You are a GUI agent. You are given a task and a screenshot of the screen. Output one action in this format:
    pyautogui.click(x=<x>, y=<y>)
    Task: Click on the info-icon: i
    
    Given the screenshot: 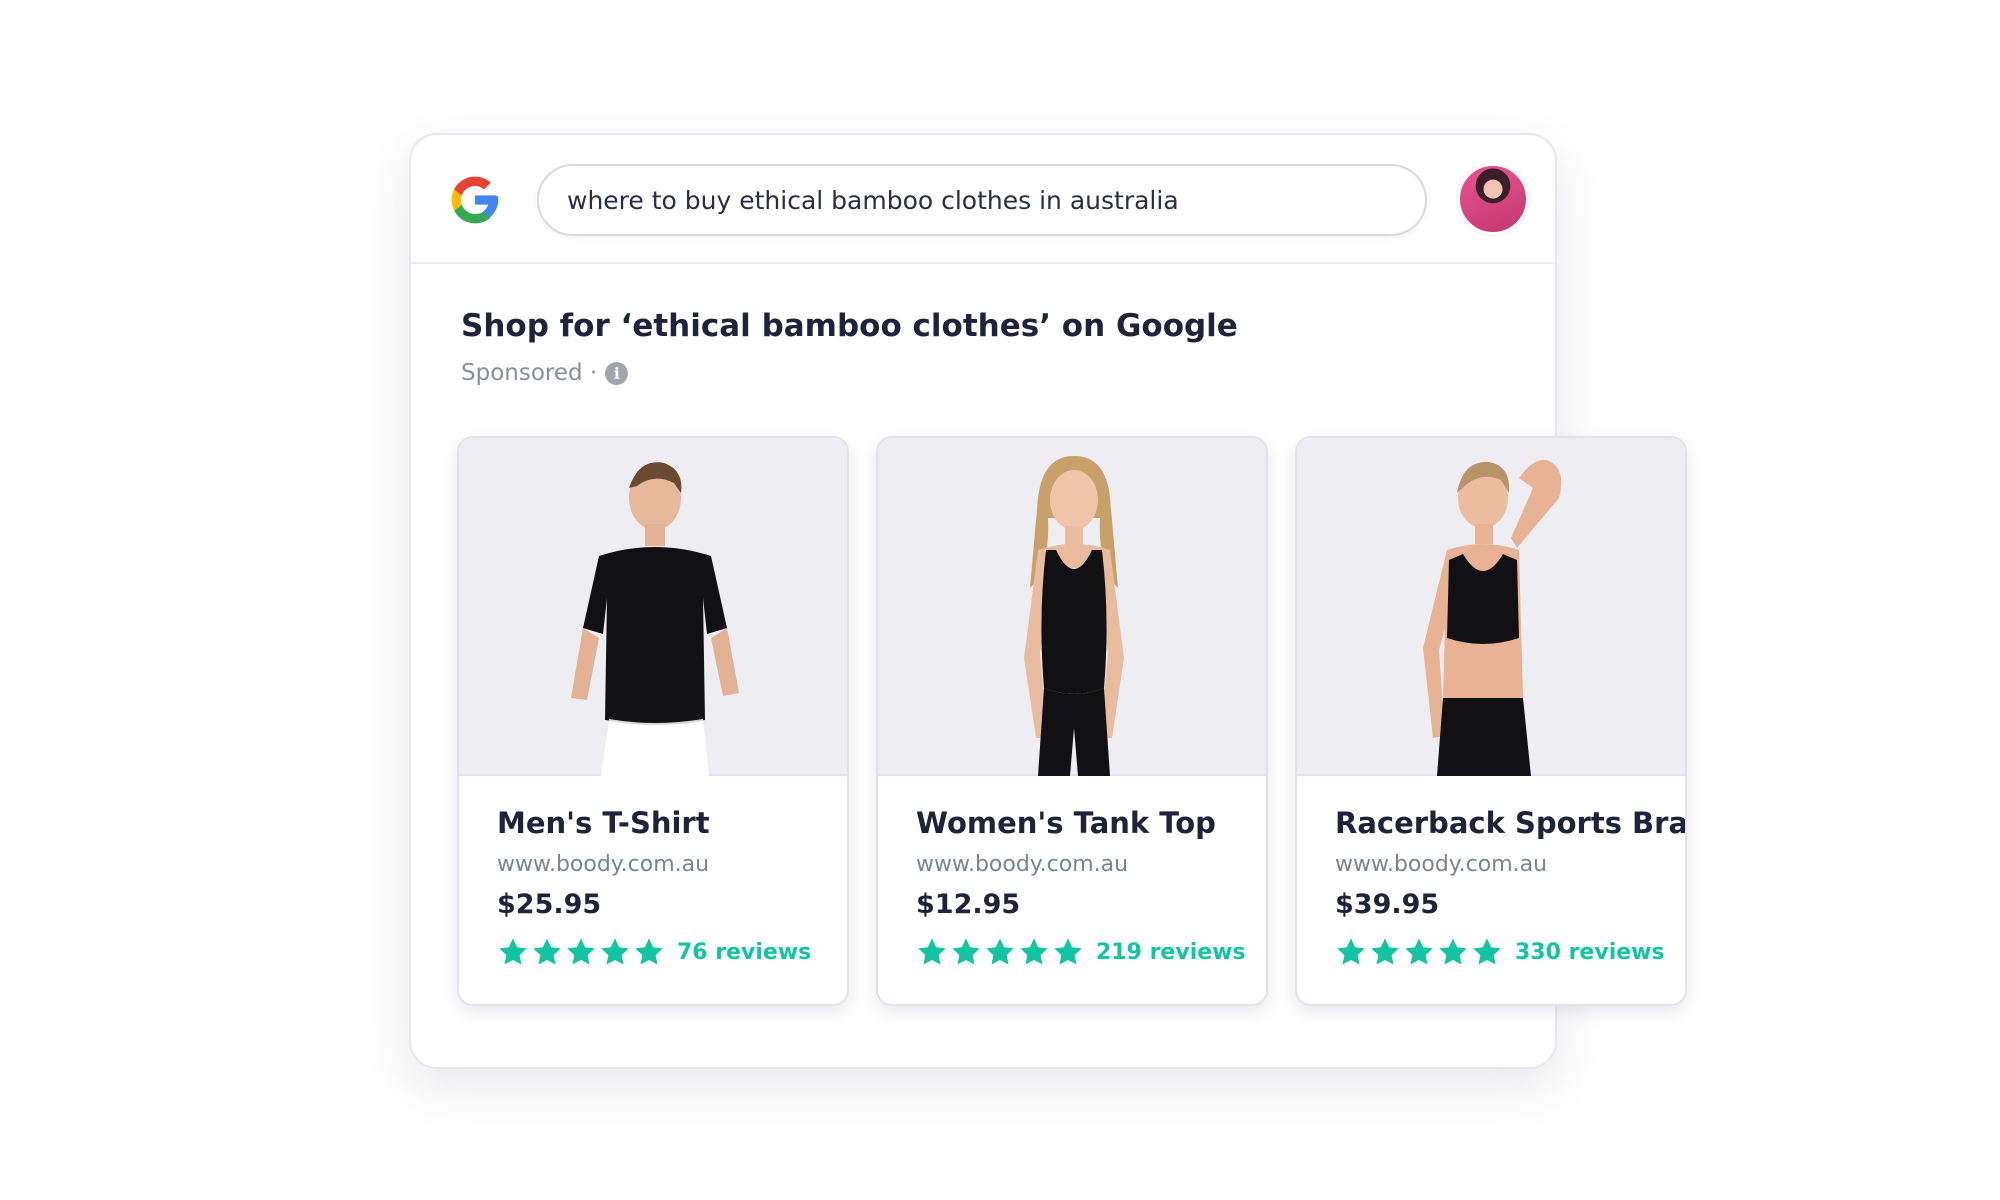 What is the action you would take?
    pyautogui.click(x=617, y=373)
    